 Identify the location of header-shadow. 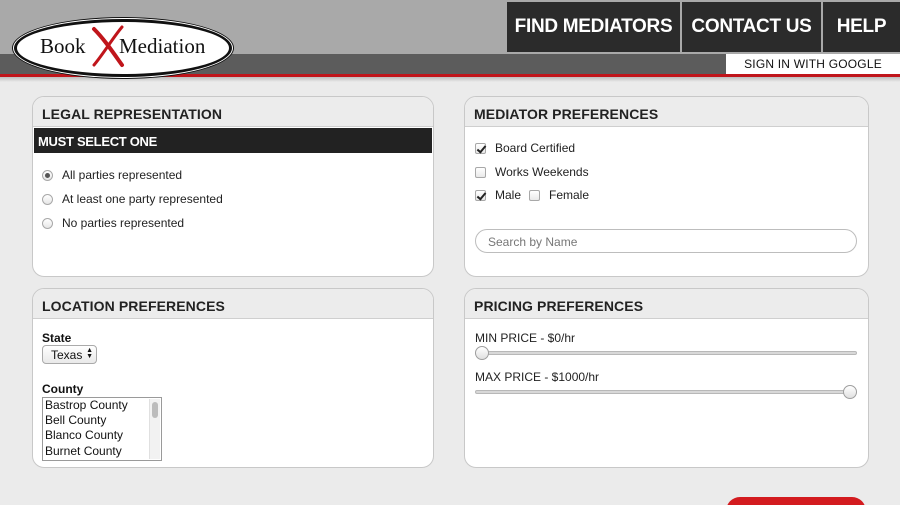
(450, 79).